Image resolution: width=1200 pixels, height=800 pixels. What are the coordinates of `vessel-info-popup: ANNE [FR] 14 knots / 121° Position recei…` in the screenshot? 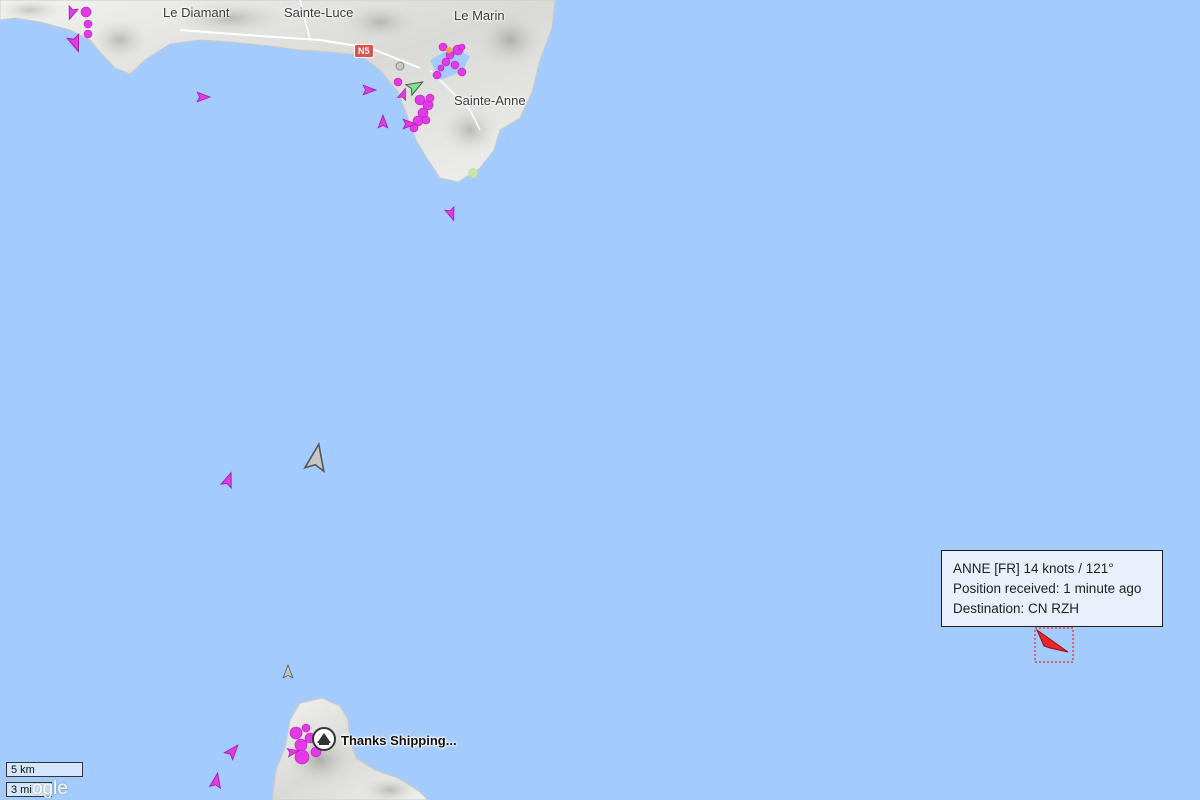 It's located at (1052, 588).